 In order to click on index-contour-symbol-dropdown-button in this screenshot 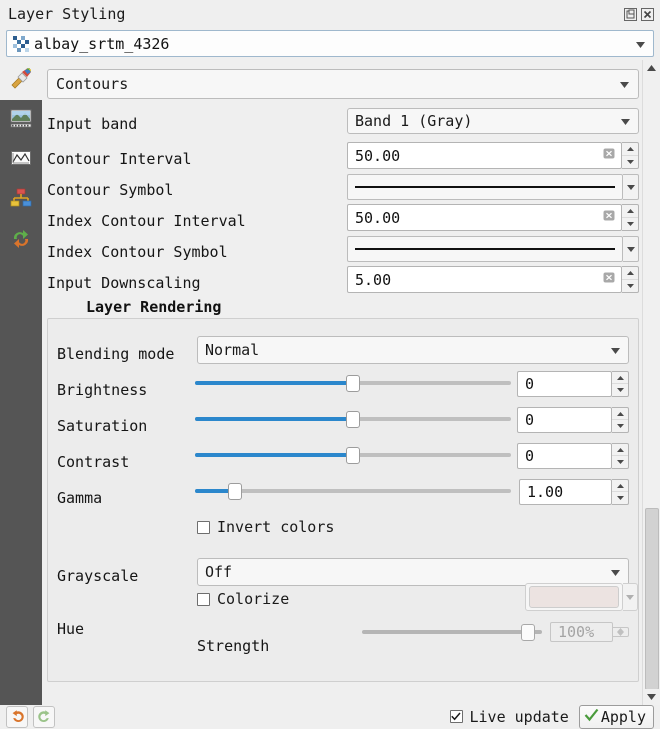, I will do `click(631, 249)`.